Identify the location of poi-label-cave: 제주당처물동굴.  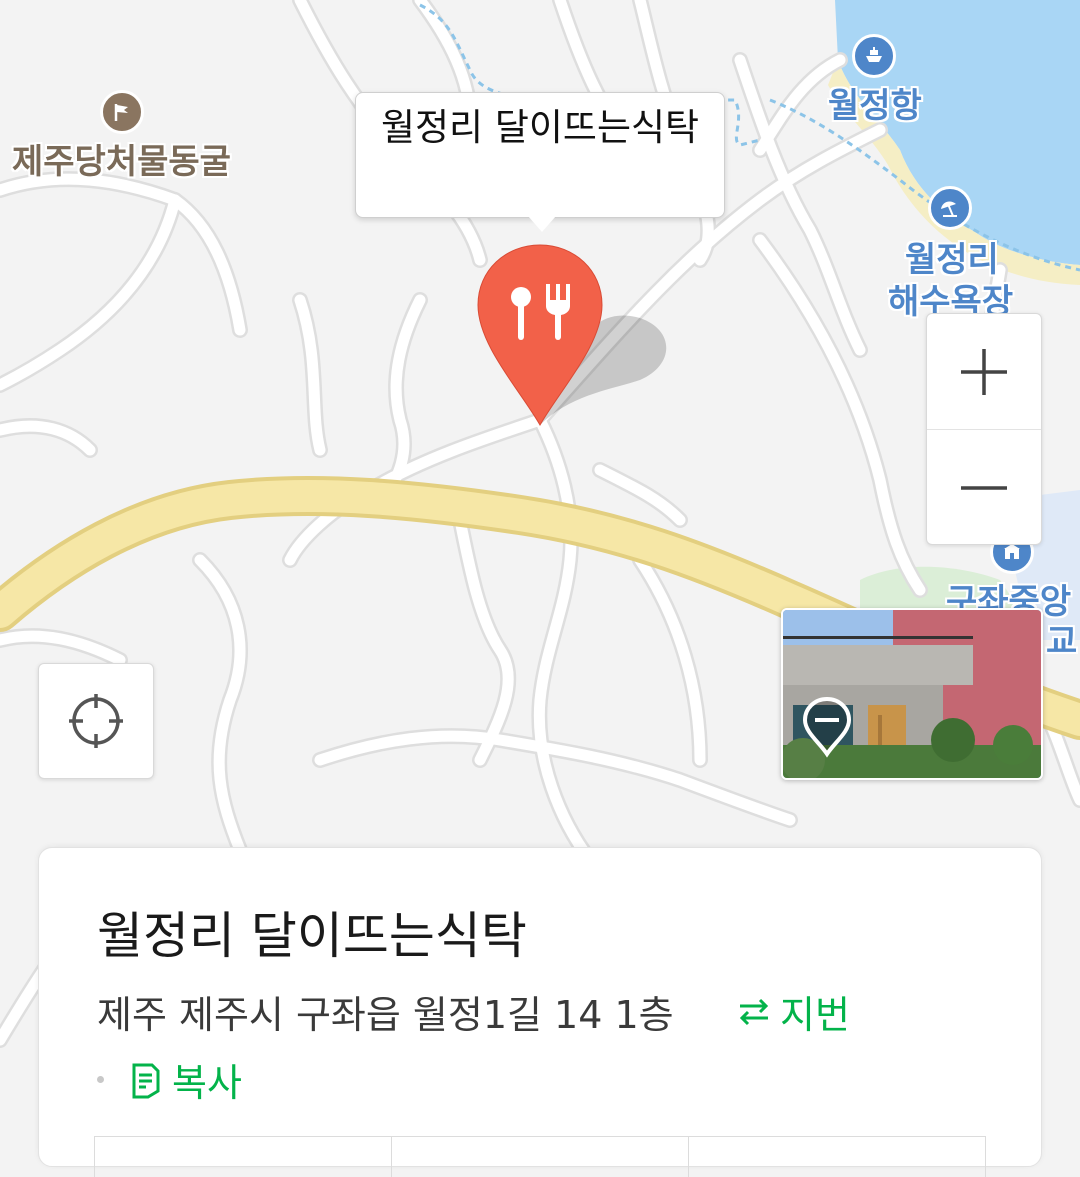
(121, 158).